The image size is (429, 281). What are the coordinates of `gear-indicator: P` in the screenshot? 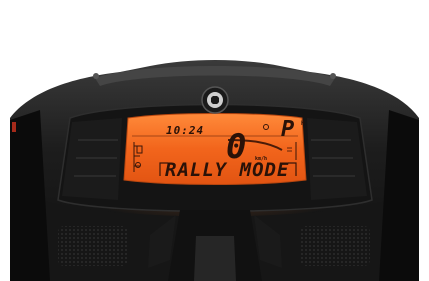 It's located at (288, 129).